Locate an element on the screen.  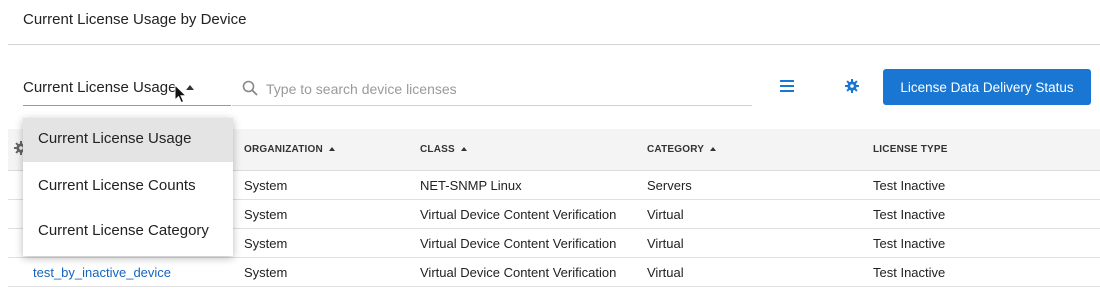
menu-item-current-license-counts: Current License Counts is located at coordinates (128, 187).